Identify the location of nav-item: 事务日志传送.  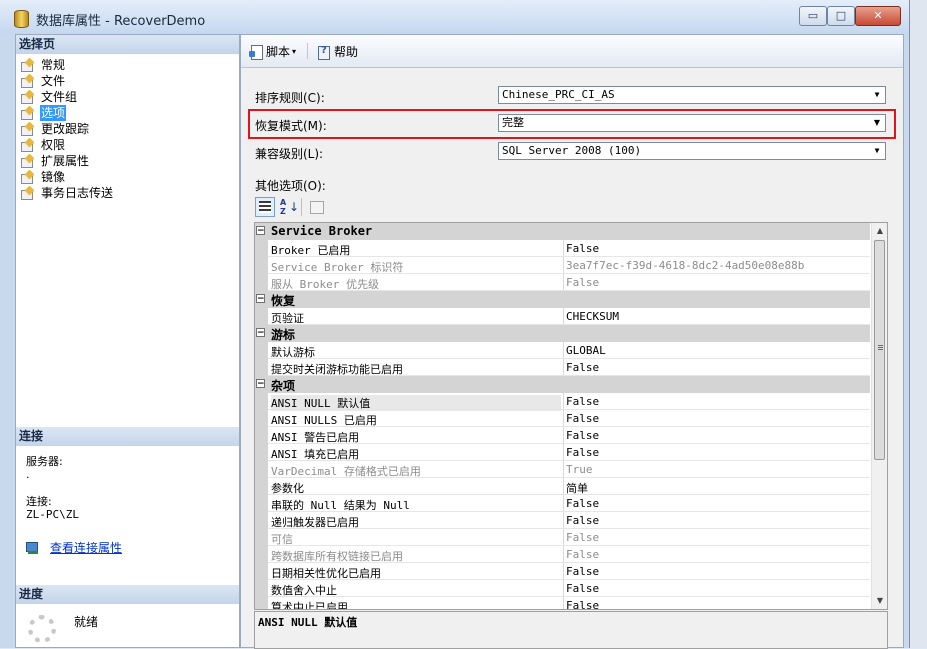
(67, 193).